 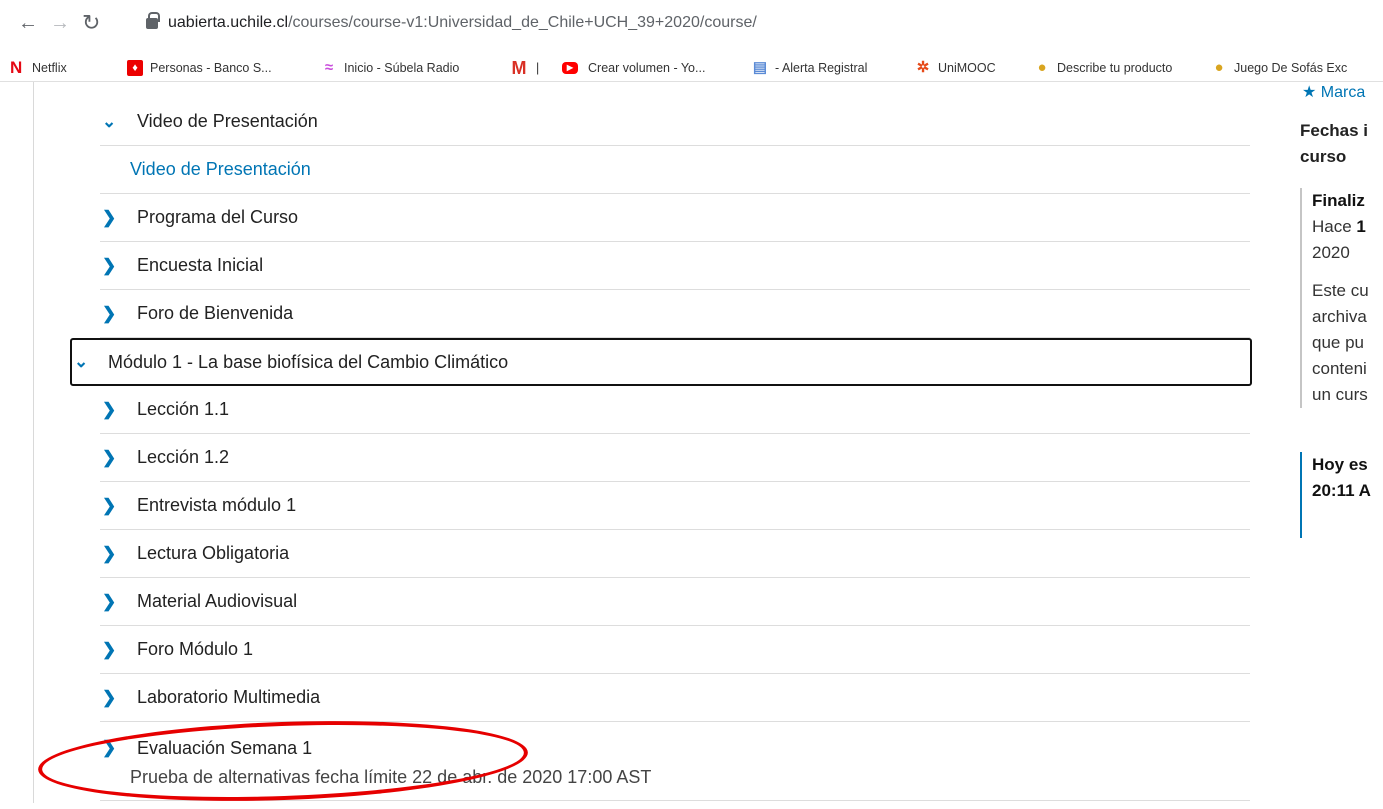 What do you see at coordinates (329, 67) in the screenshot?
I see `radio-icon: ≈` at bounding box center [329, 67].